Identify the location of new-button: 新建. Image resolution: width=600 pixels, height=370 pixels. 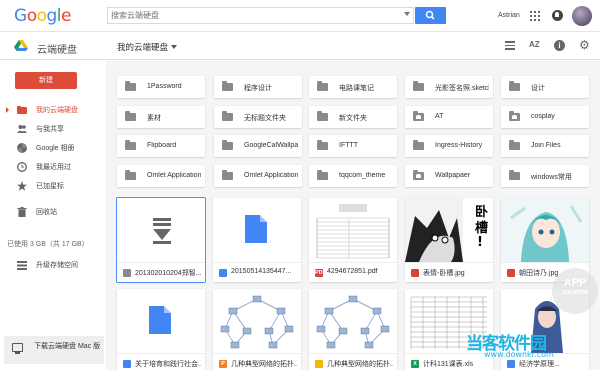
(46, 80).